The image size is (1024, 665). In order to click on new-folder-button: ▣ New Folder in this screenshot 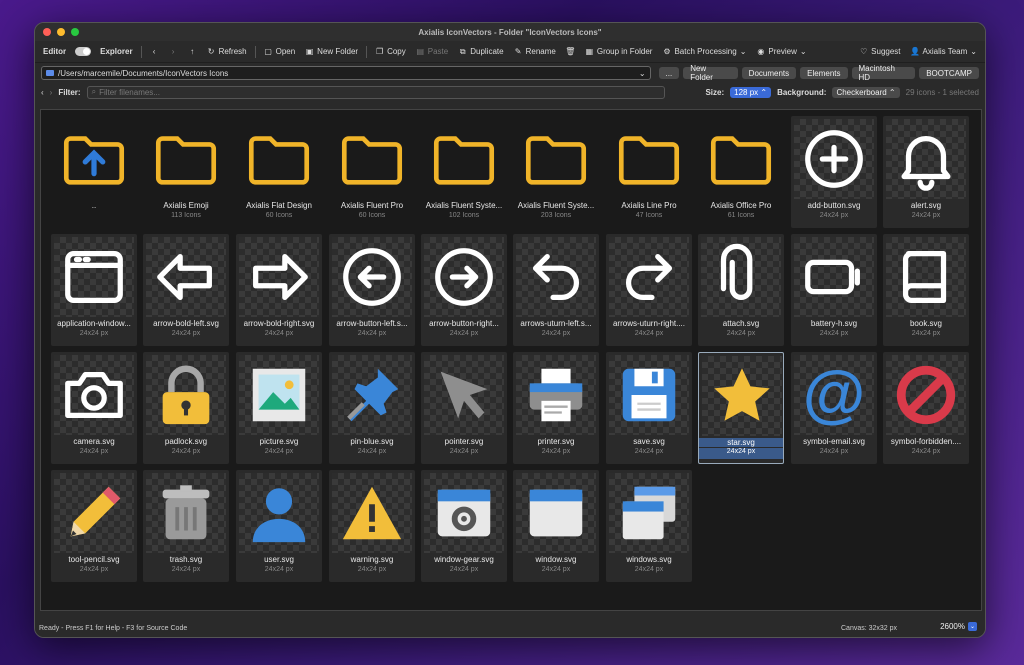, I will do `click(331, 51)`.